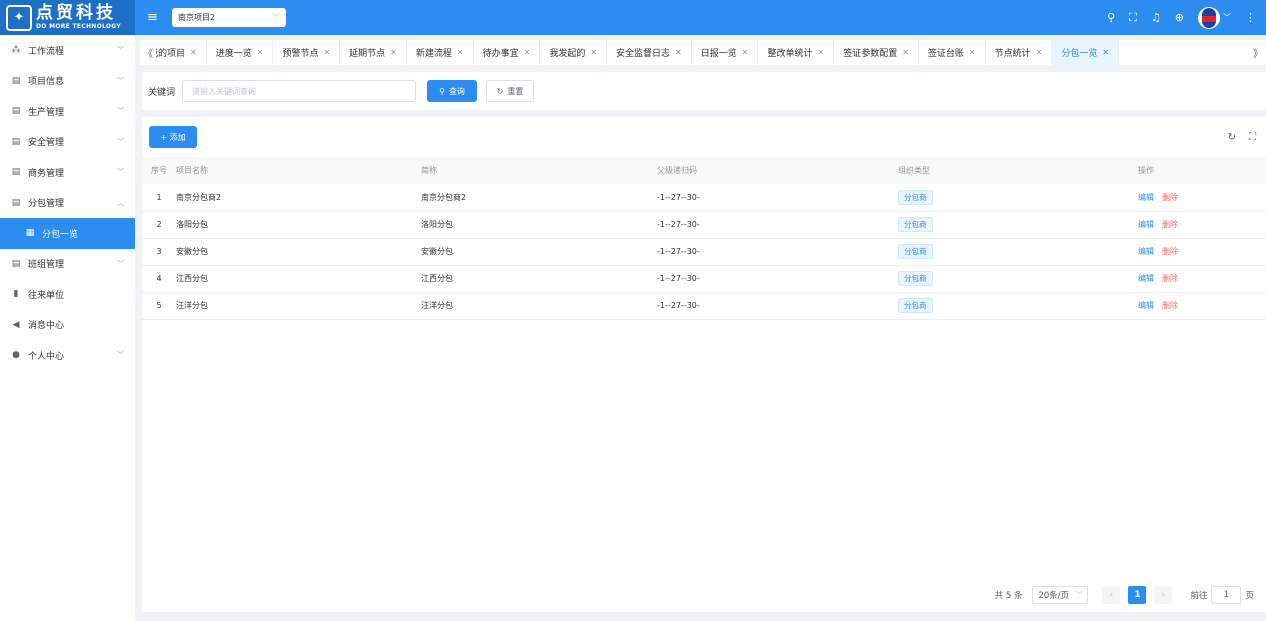 This screenshot has height=621, width=1266. Describe the element at coordinates (1209, 17) in the screenshot. I see `avatar` at that location.